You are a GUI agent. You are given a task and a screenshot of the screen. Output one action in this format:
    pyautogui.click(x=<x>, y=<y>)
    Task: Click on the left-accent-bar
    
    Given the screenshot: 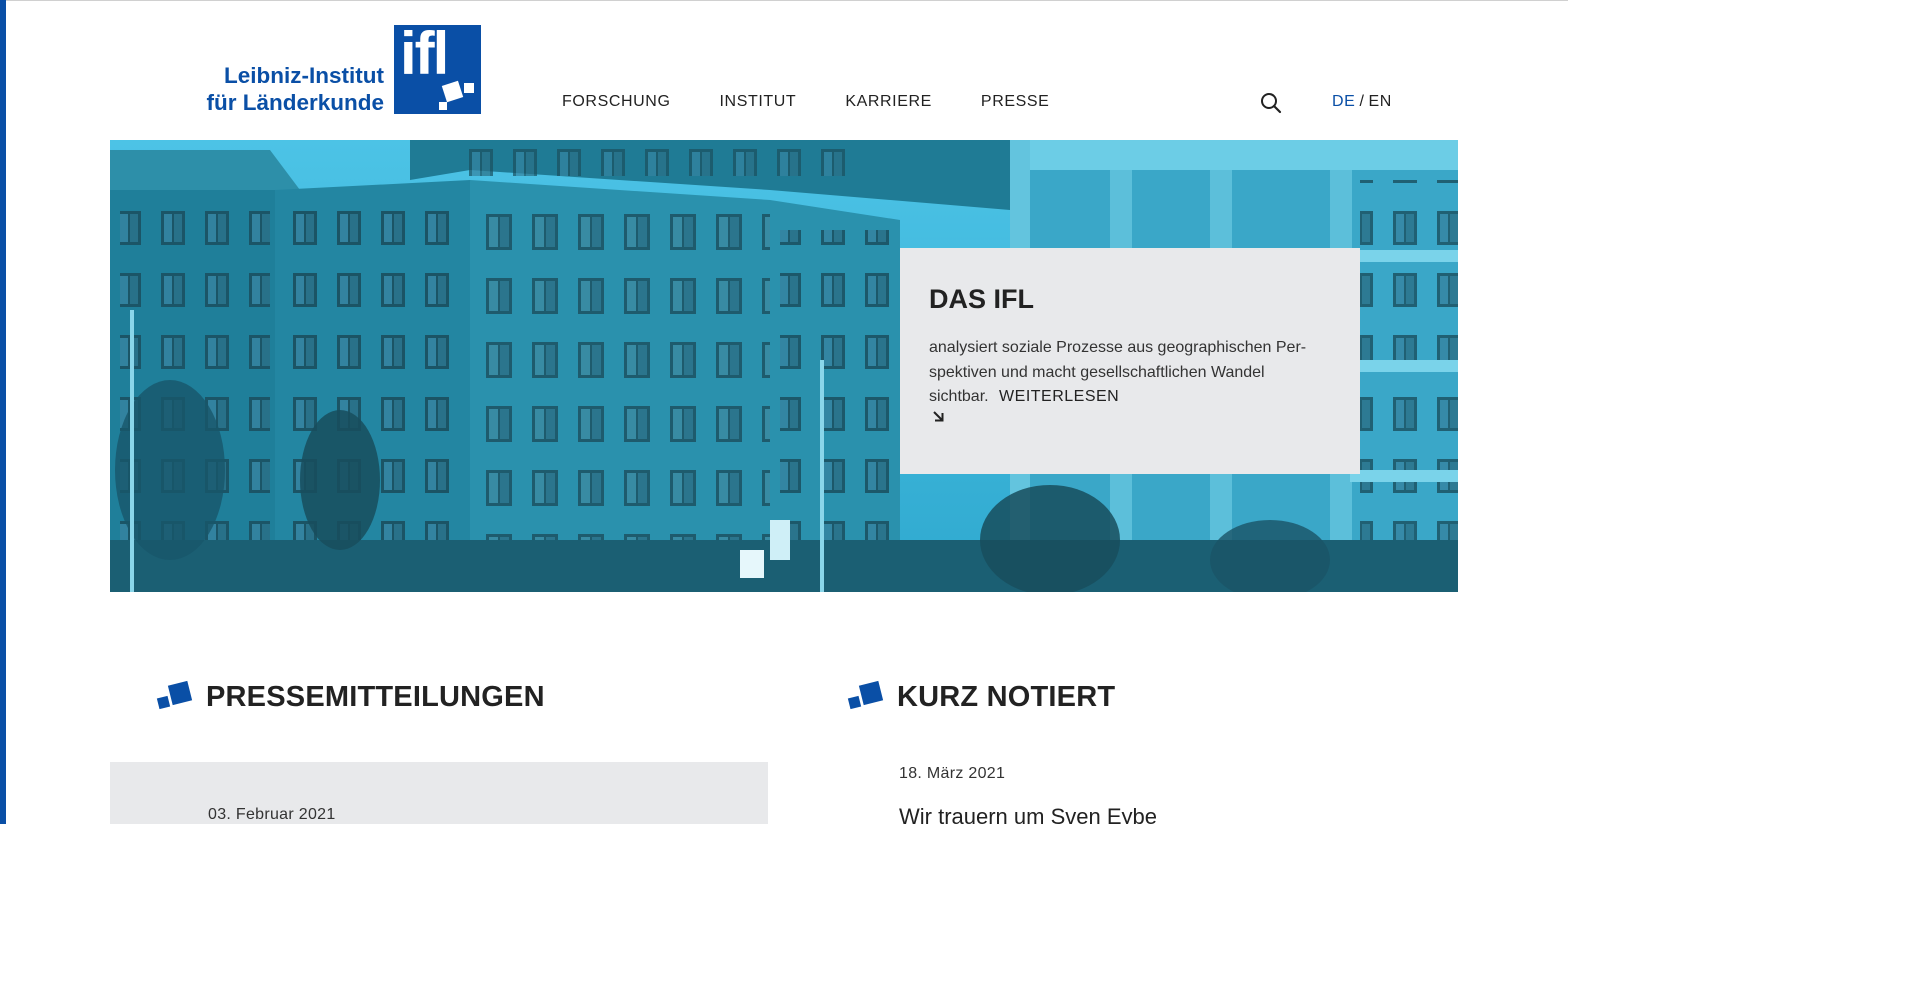 What is the action you would take?
    pyautogui.click(x=3, y=412)
    